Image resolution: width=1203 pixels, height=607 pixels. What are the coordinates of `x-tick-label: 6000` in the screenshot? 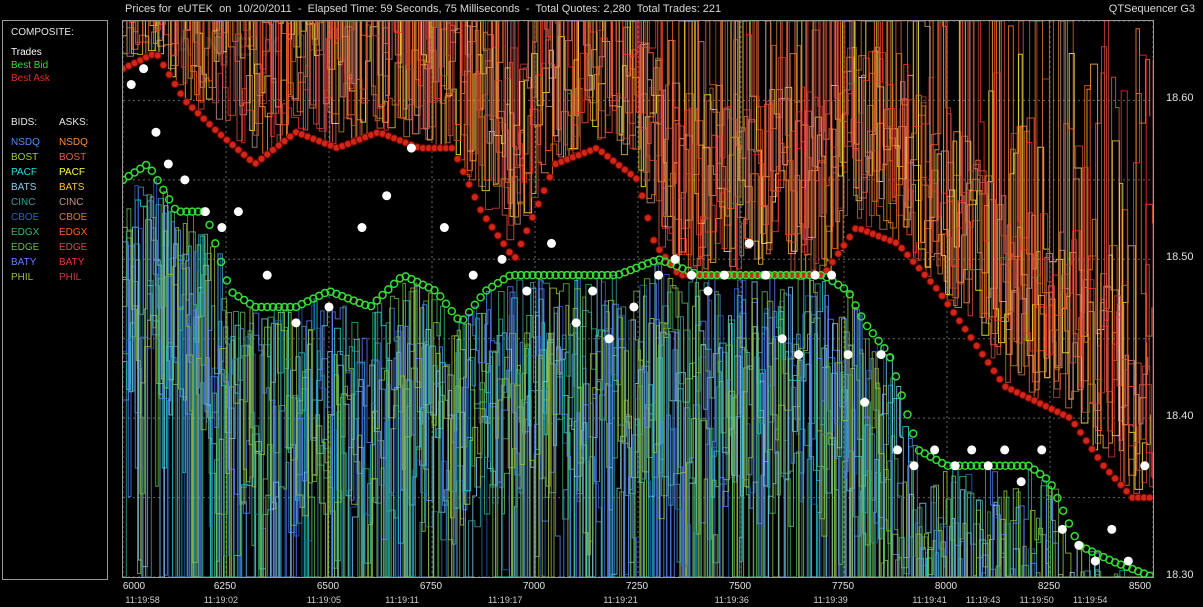 It's located at (134, 586).